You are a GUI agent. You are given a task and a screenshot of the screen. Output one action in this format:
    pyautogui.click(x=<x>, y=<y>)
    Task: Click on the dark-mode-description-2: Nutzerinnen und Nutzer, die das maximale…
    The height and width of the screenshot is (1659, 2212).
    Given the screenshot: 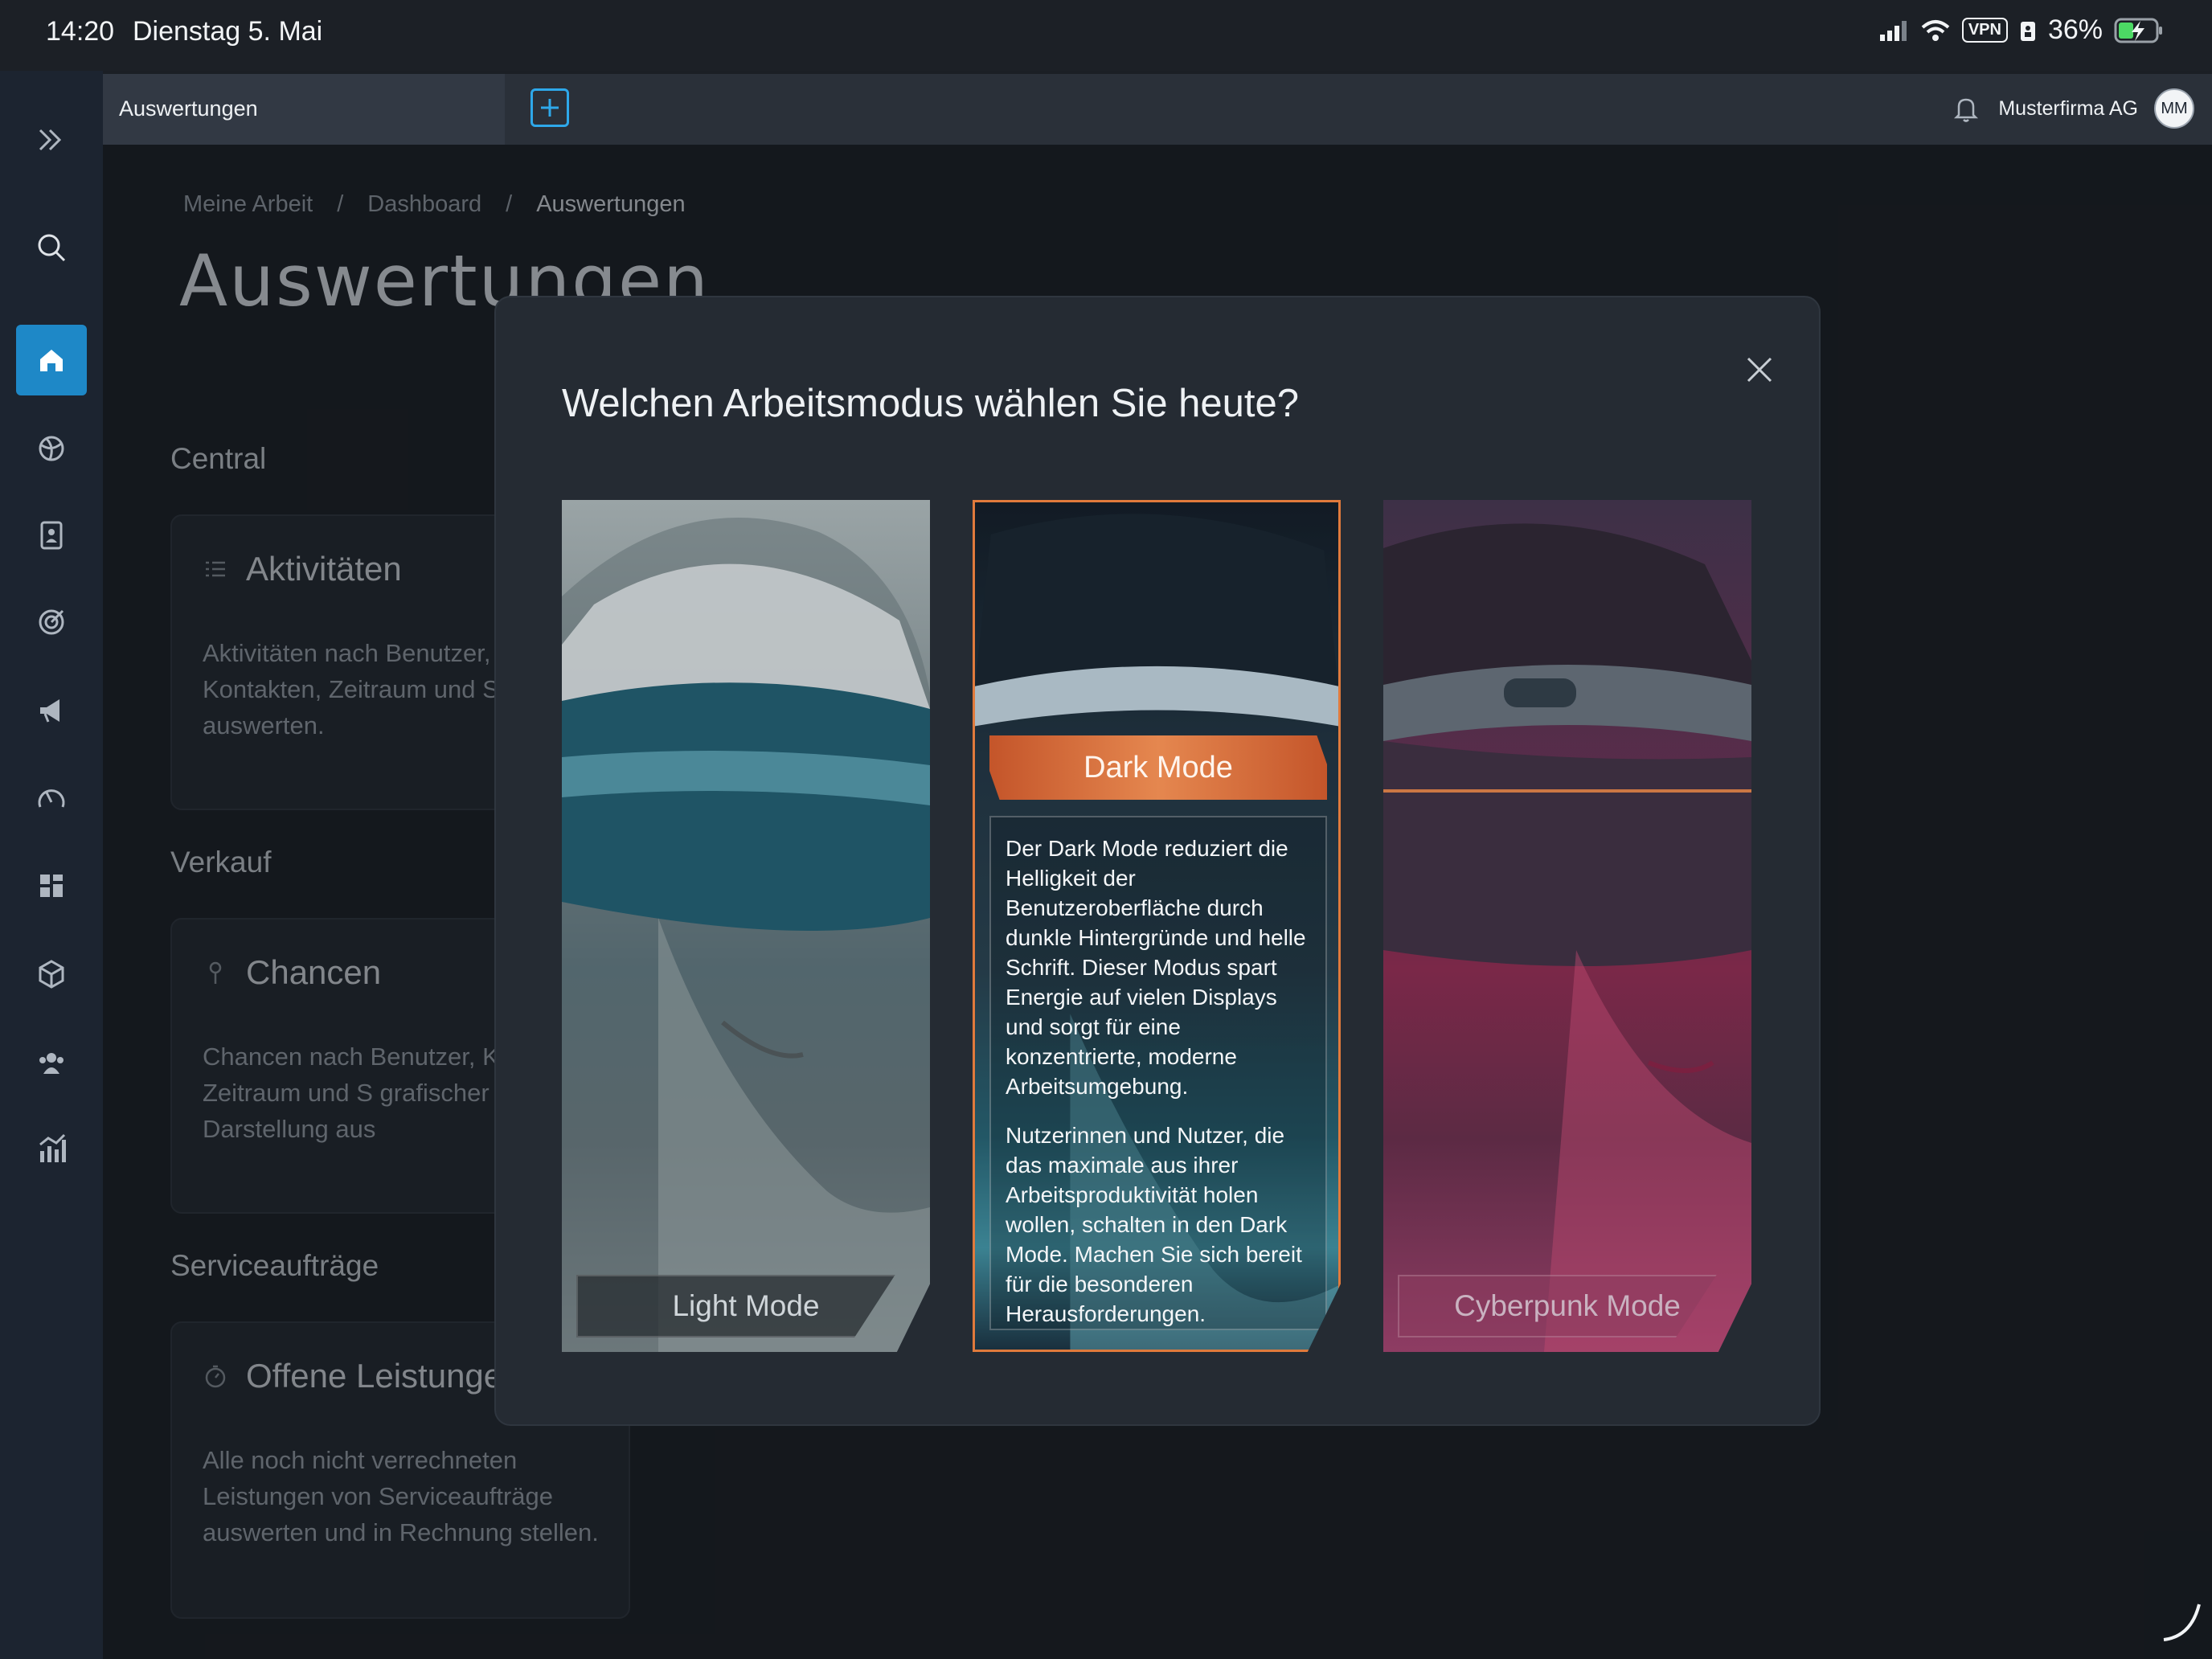 What is the action you would take?
    pyautogui.click(x=1154, y=1224)
    